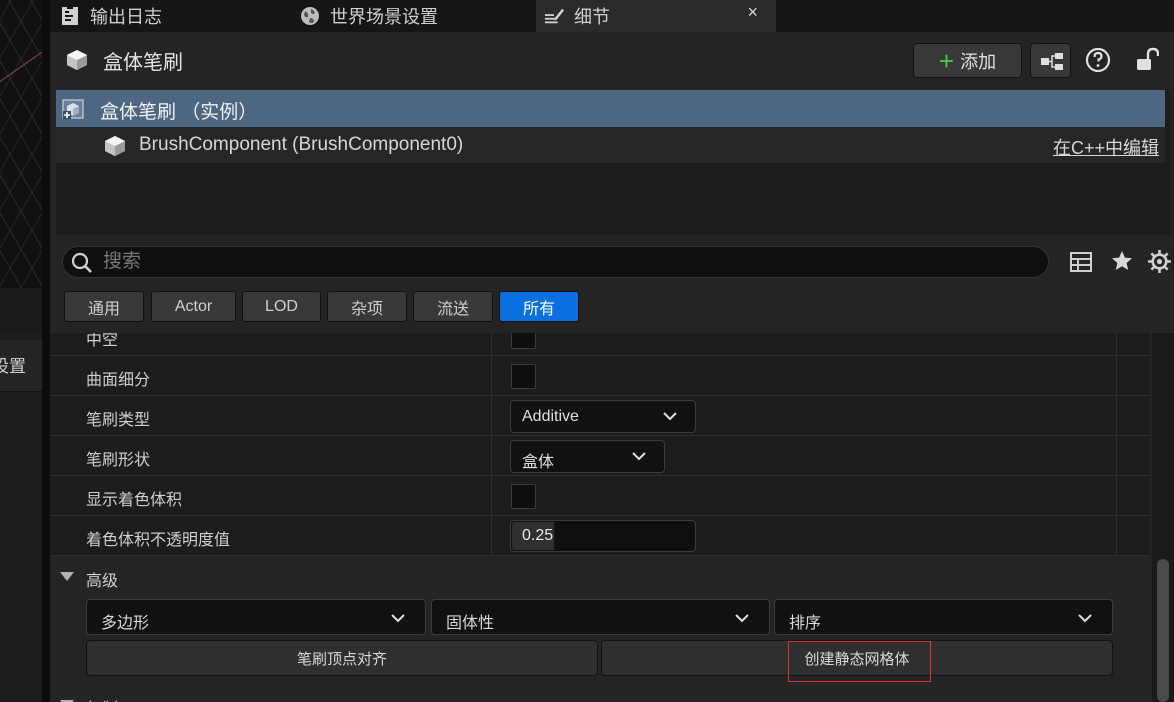 Image resolution: width=1174 pixels, height=702 pixels. I want to click on plus-icon: +, so click(946, 60).